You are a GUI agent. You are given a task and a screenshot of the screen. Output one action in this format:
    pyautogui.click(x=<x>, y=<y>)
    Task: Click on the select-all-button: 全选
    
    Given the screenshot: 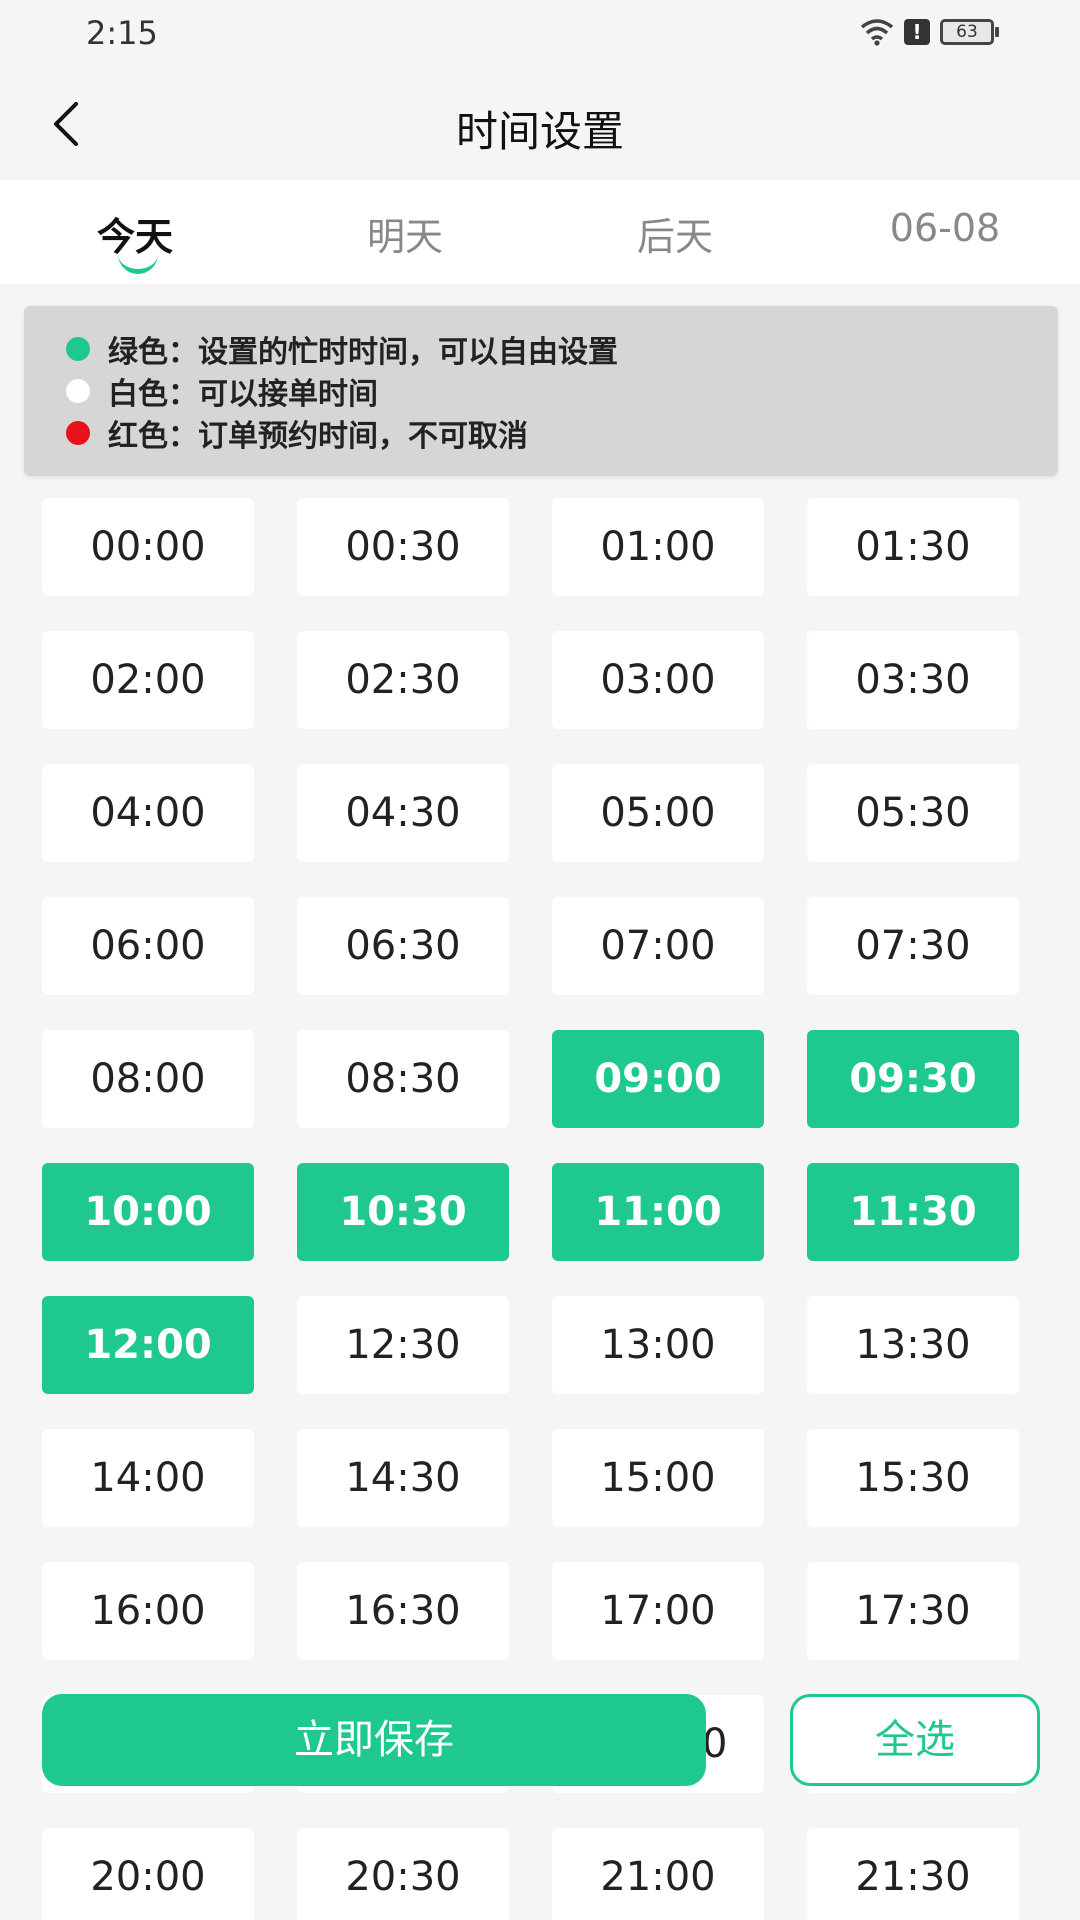 What is the action you would take?
    pyautogui.click(x=915, y=1740)
    